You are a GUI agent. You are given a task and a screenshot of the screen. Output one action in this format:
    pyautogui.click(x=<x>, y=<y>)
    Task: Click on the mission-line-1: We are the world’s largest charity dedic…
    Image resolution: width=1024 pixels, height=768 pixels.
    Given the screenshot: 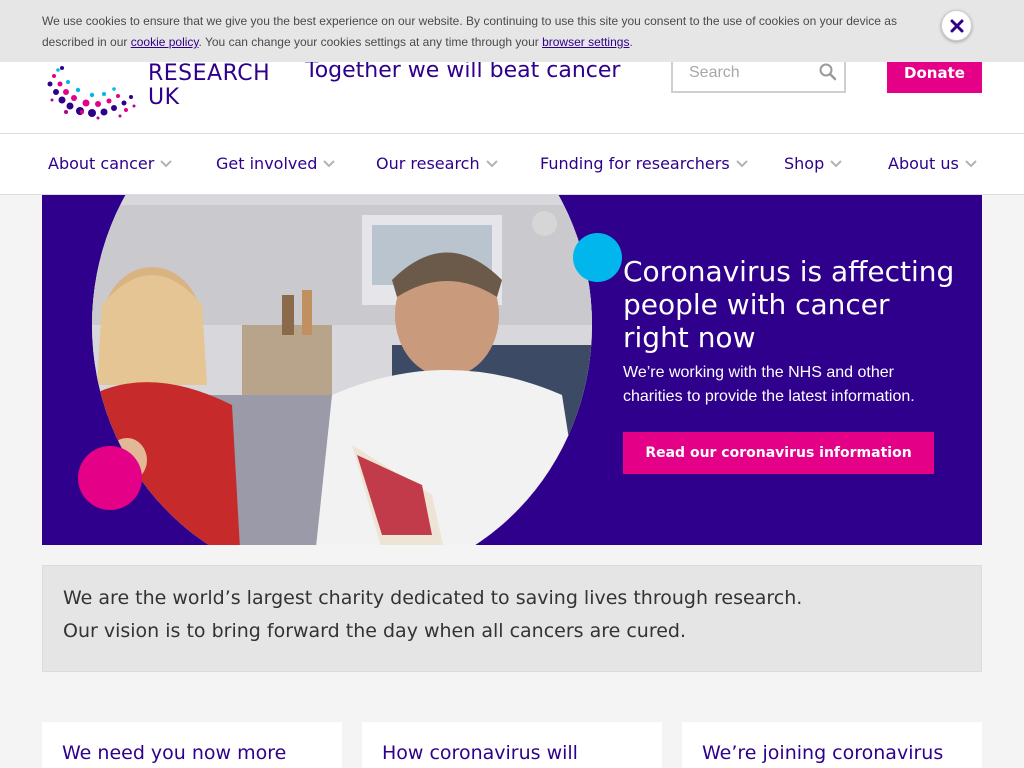 What is the action you would take?
    pyautogui.click(x=433, y=598)
    